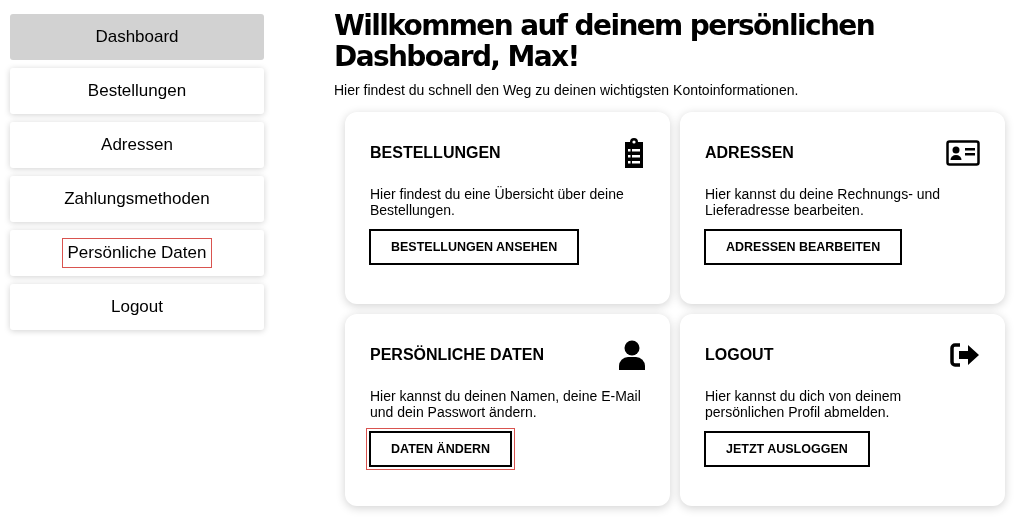 The image size is (1024, 531). What do you see at coordinates (474, 247) in the screenshot?
I see `card-button: BESTELLUNGEN ANSEHEN` at bounding box center [474, 247].